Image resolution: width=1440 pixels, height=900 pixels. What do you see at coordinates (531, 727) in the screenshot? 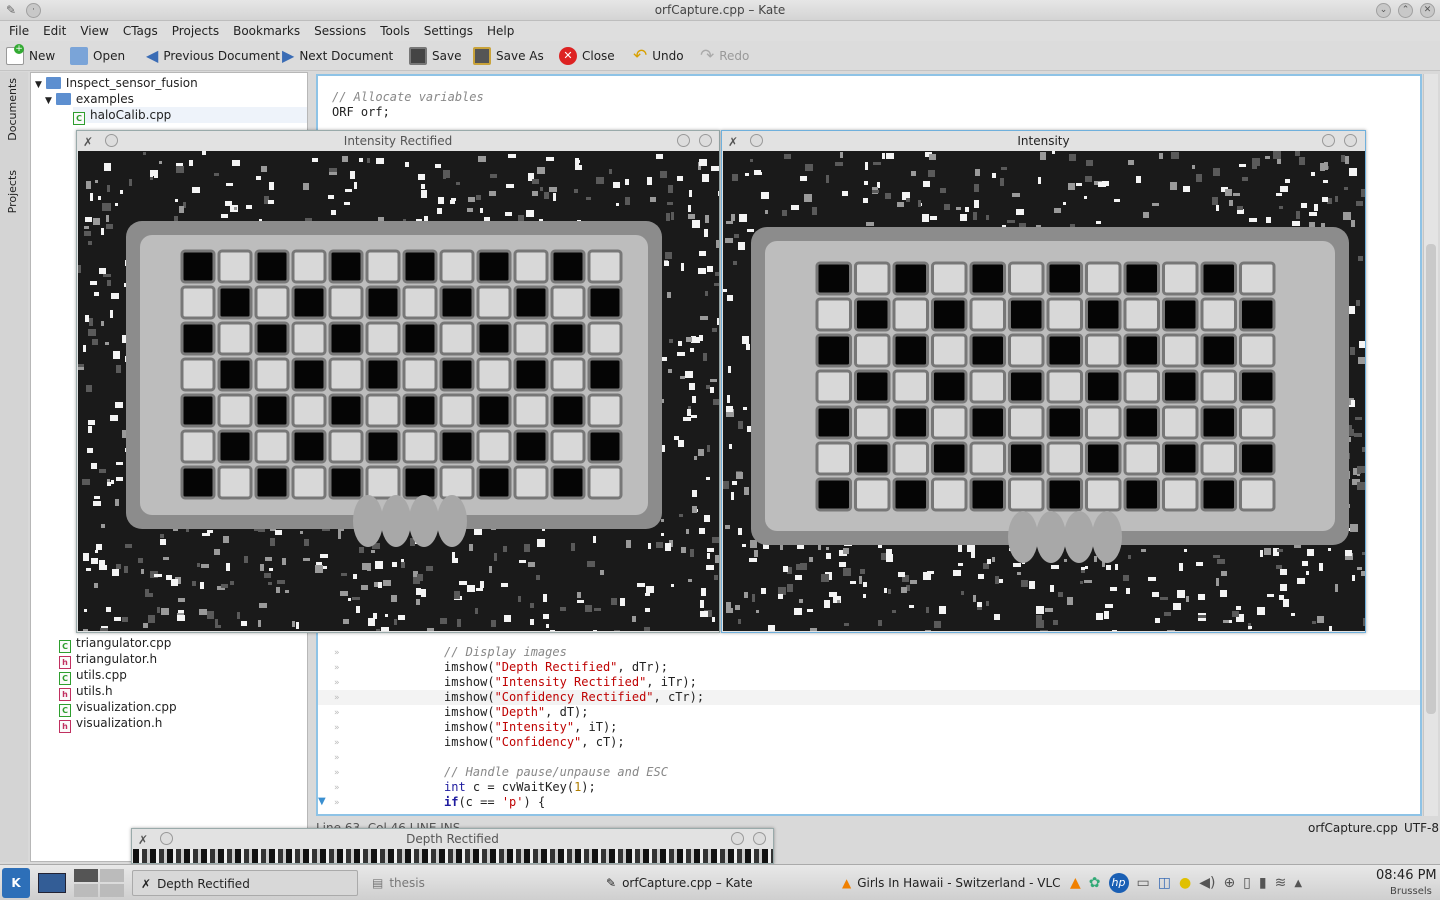
I see `code-line: imshow("Intensity", iT);` at bounding box center [531, 727].